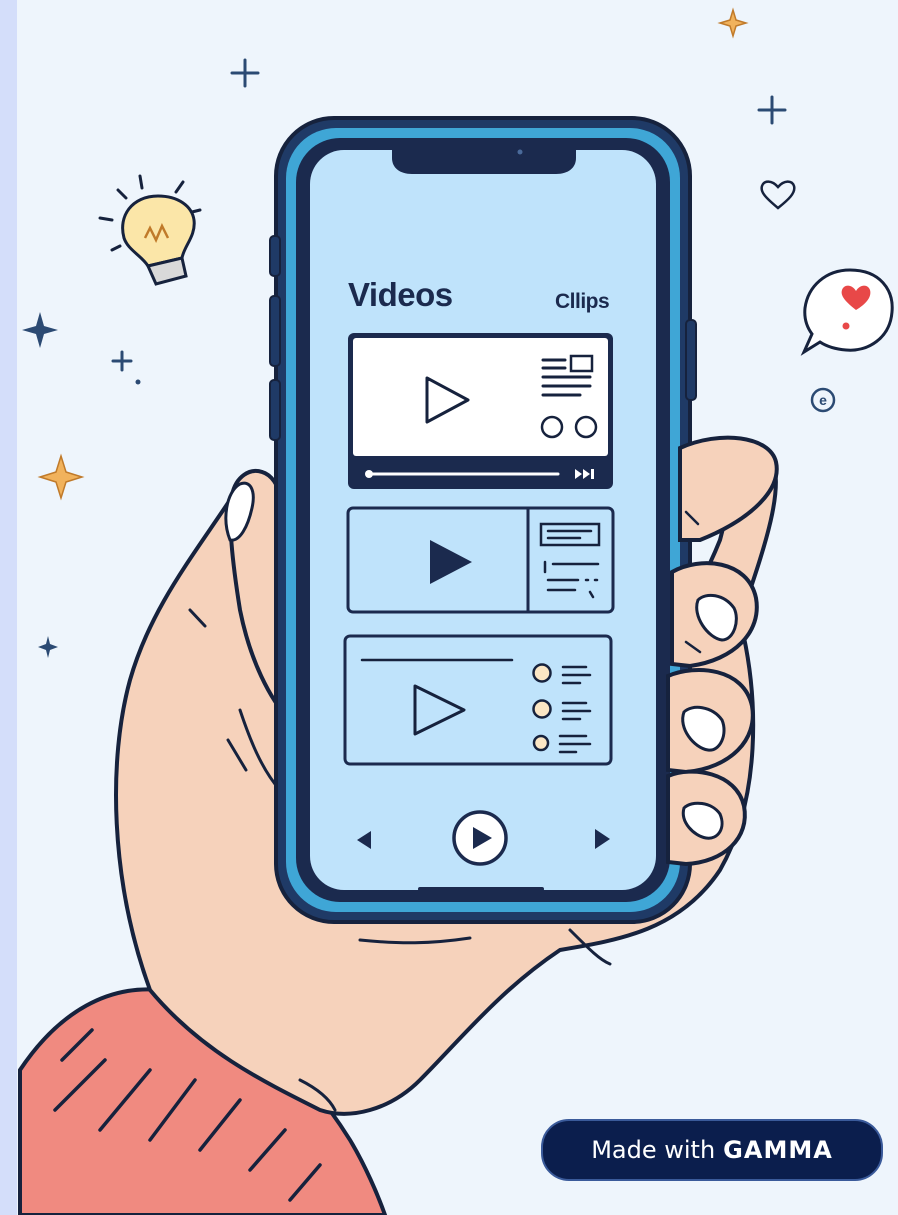  What do you see at coordinates (150, 230) in the screenshot?
I see `lightbulb-icon` at bounding box center [150, 230].